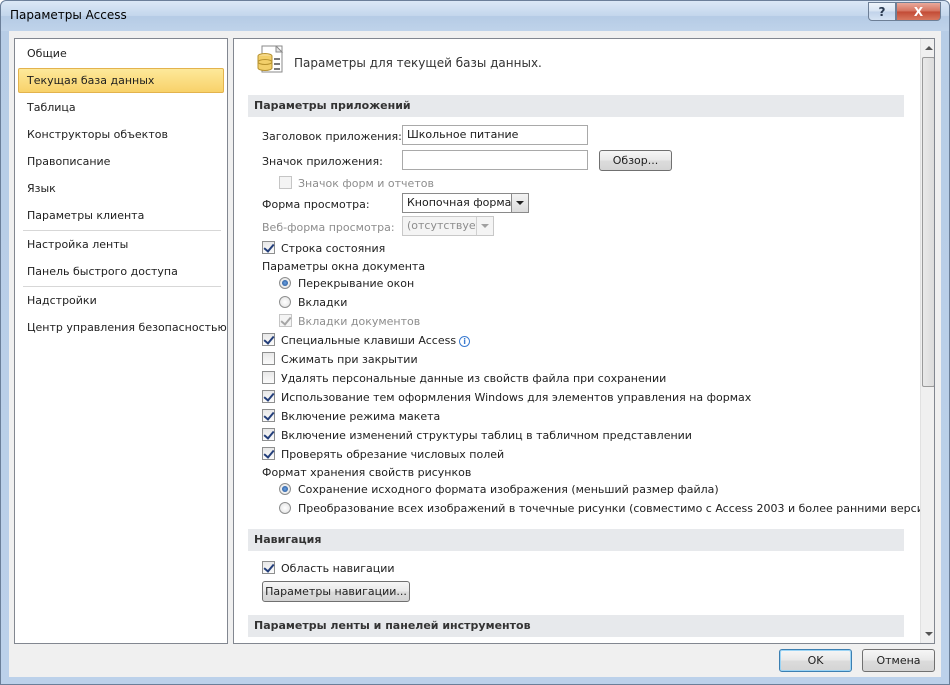 This screenshot has height=685, width=950. I want to click on panel-header: Параметры для текущей базы данных., so click(418, 63).